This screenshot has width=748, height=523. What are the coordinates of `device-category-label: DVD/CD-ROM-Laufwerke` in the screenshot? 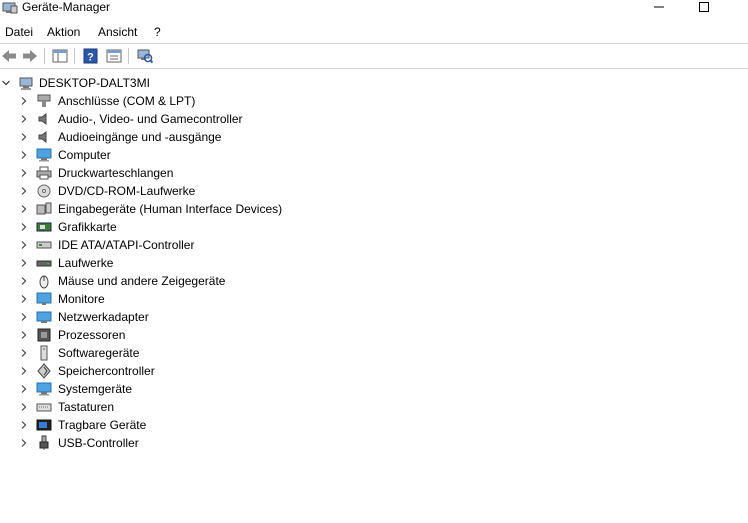 It's located at (127, 191).